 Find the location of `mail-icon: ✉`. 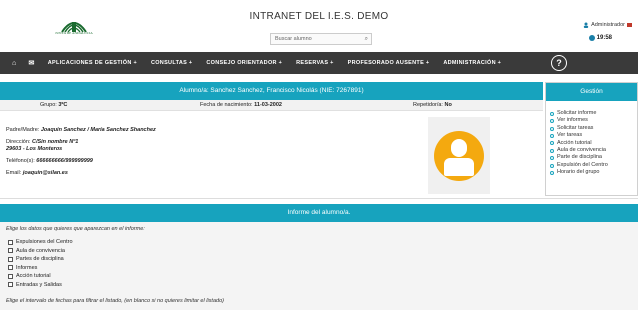

mail-icon: ✉ is located at coordinates (32, 63).